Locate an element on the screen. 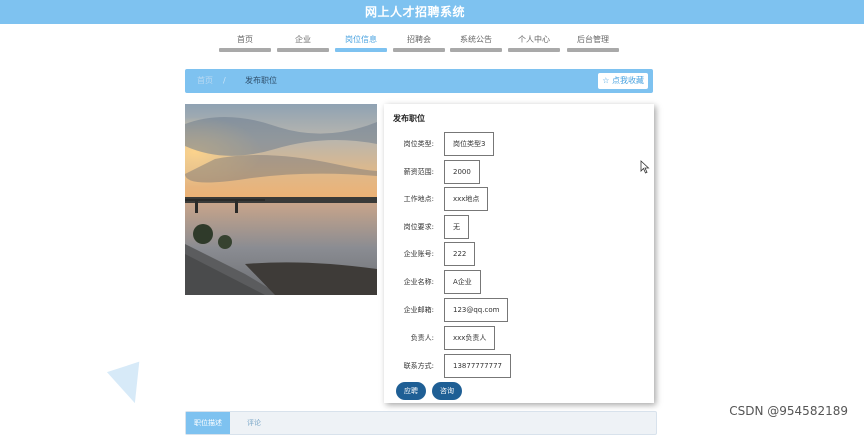  field-label: 企业邮箱: is located at coordinates (418, 310).